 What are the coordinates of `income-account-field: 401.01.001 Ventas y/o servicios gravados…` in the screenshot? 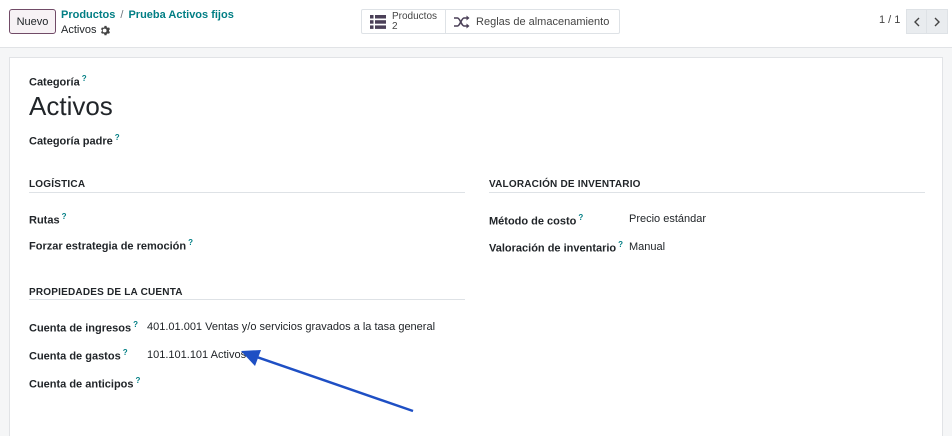 It's located at (291, 327).